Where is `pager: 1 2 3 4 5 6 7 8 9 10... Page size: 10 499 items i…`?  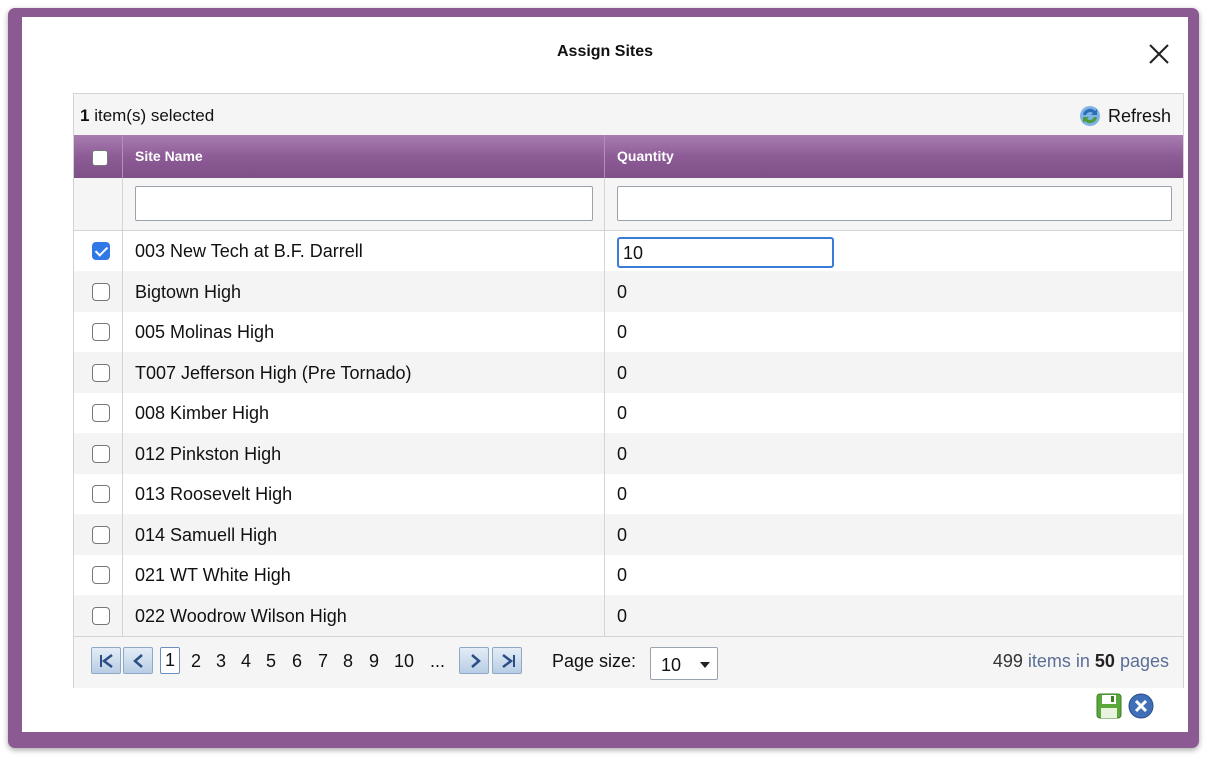
pager: 1 2 3 4 5 6 7 8 9 10... Page size: 10 499 items i… is located at coordinates (628, 662).